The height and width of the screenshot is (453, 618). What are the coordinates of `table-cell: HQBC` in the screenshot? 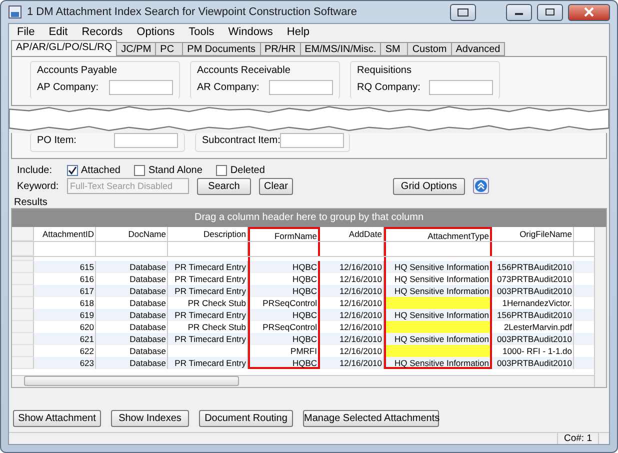 It's located at (284, 362).